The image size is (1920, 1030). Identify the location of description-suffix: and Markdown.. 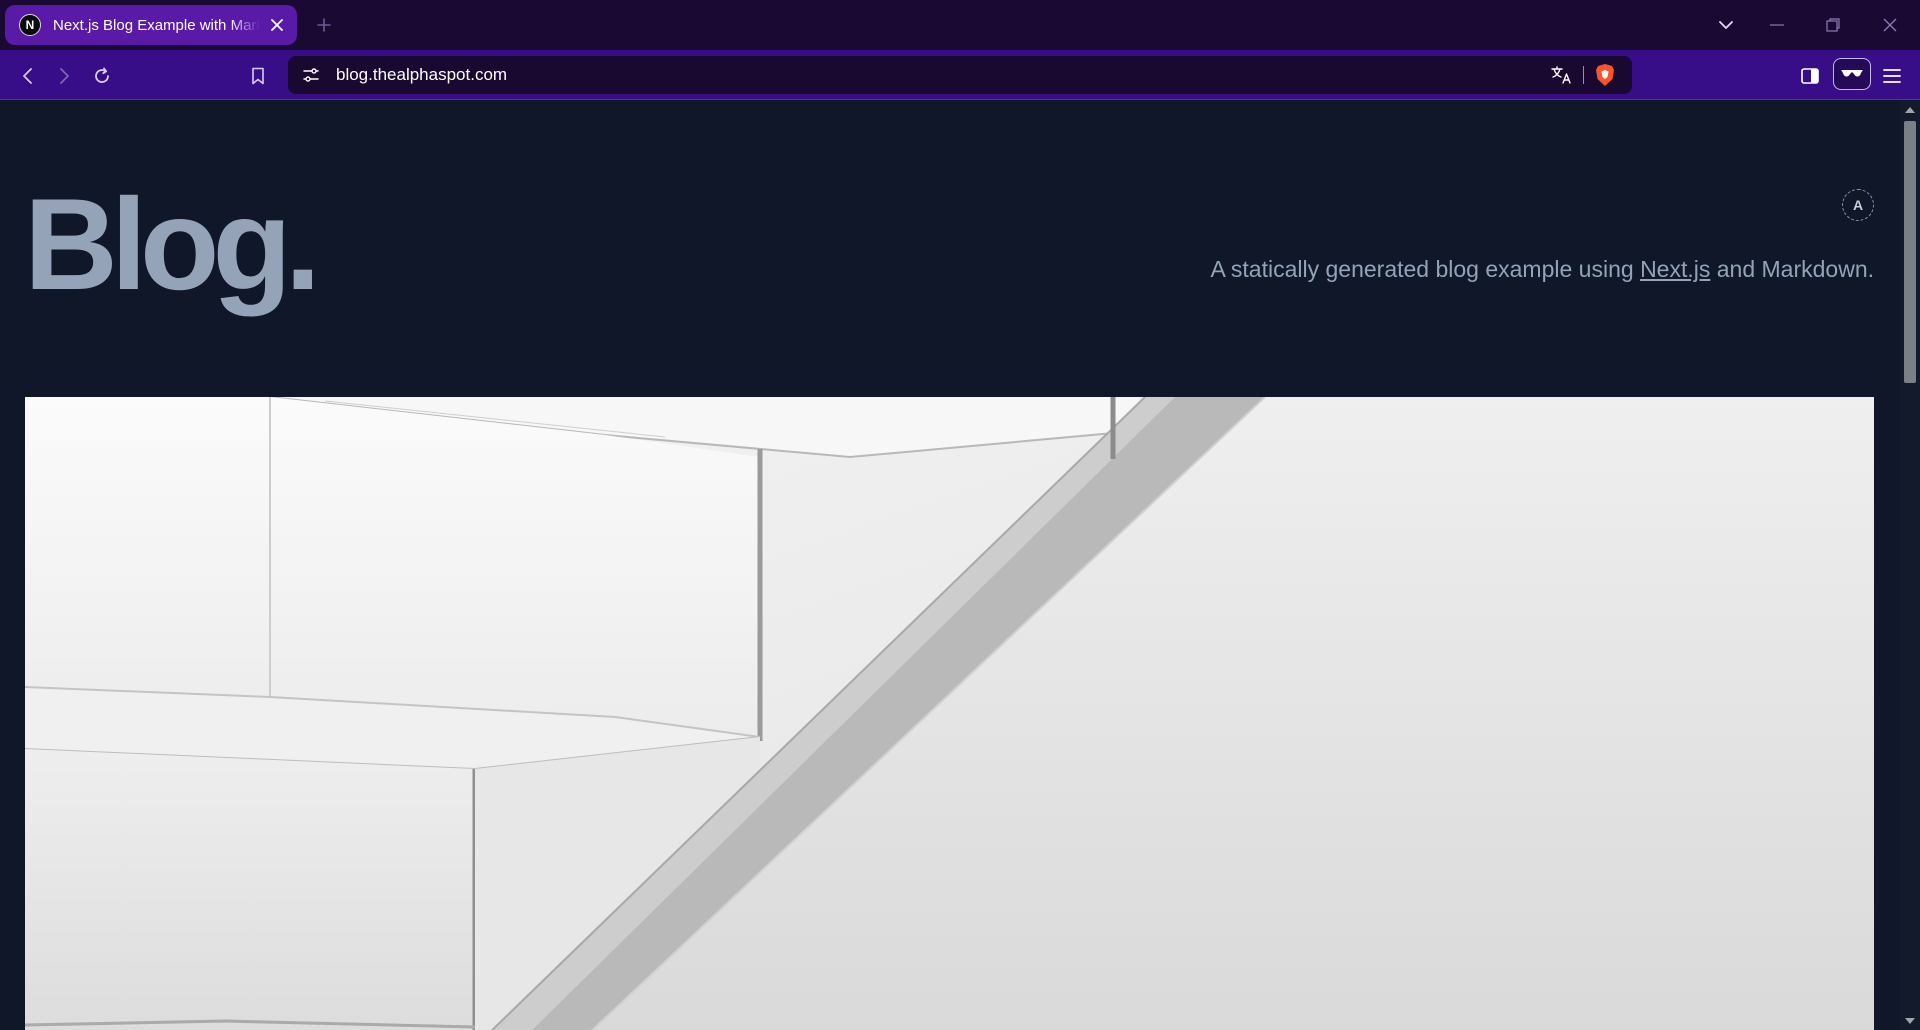
(1792, 269).